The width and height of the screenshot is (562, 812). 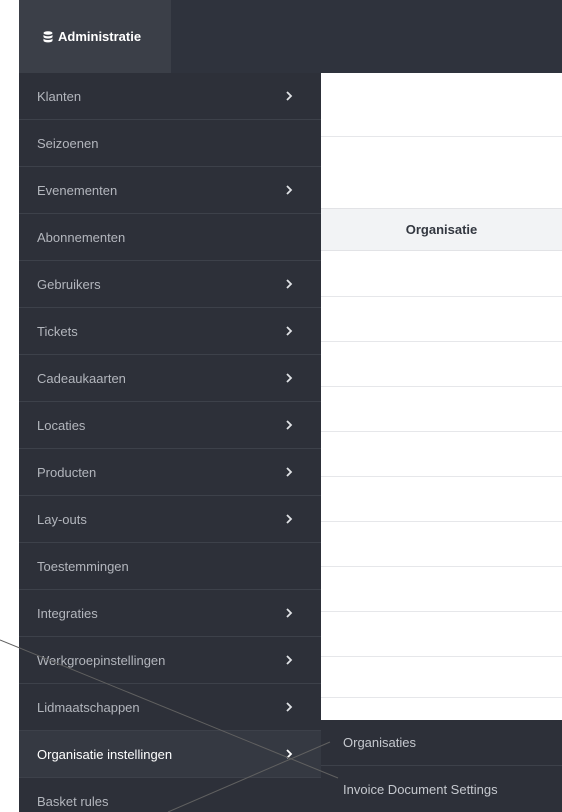 What do you see at coordinates (48, 36) in the screenshot?
I see `database-icon` at bounding box center [48, 36].